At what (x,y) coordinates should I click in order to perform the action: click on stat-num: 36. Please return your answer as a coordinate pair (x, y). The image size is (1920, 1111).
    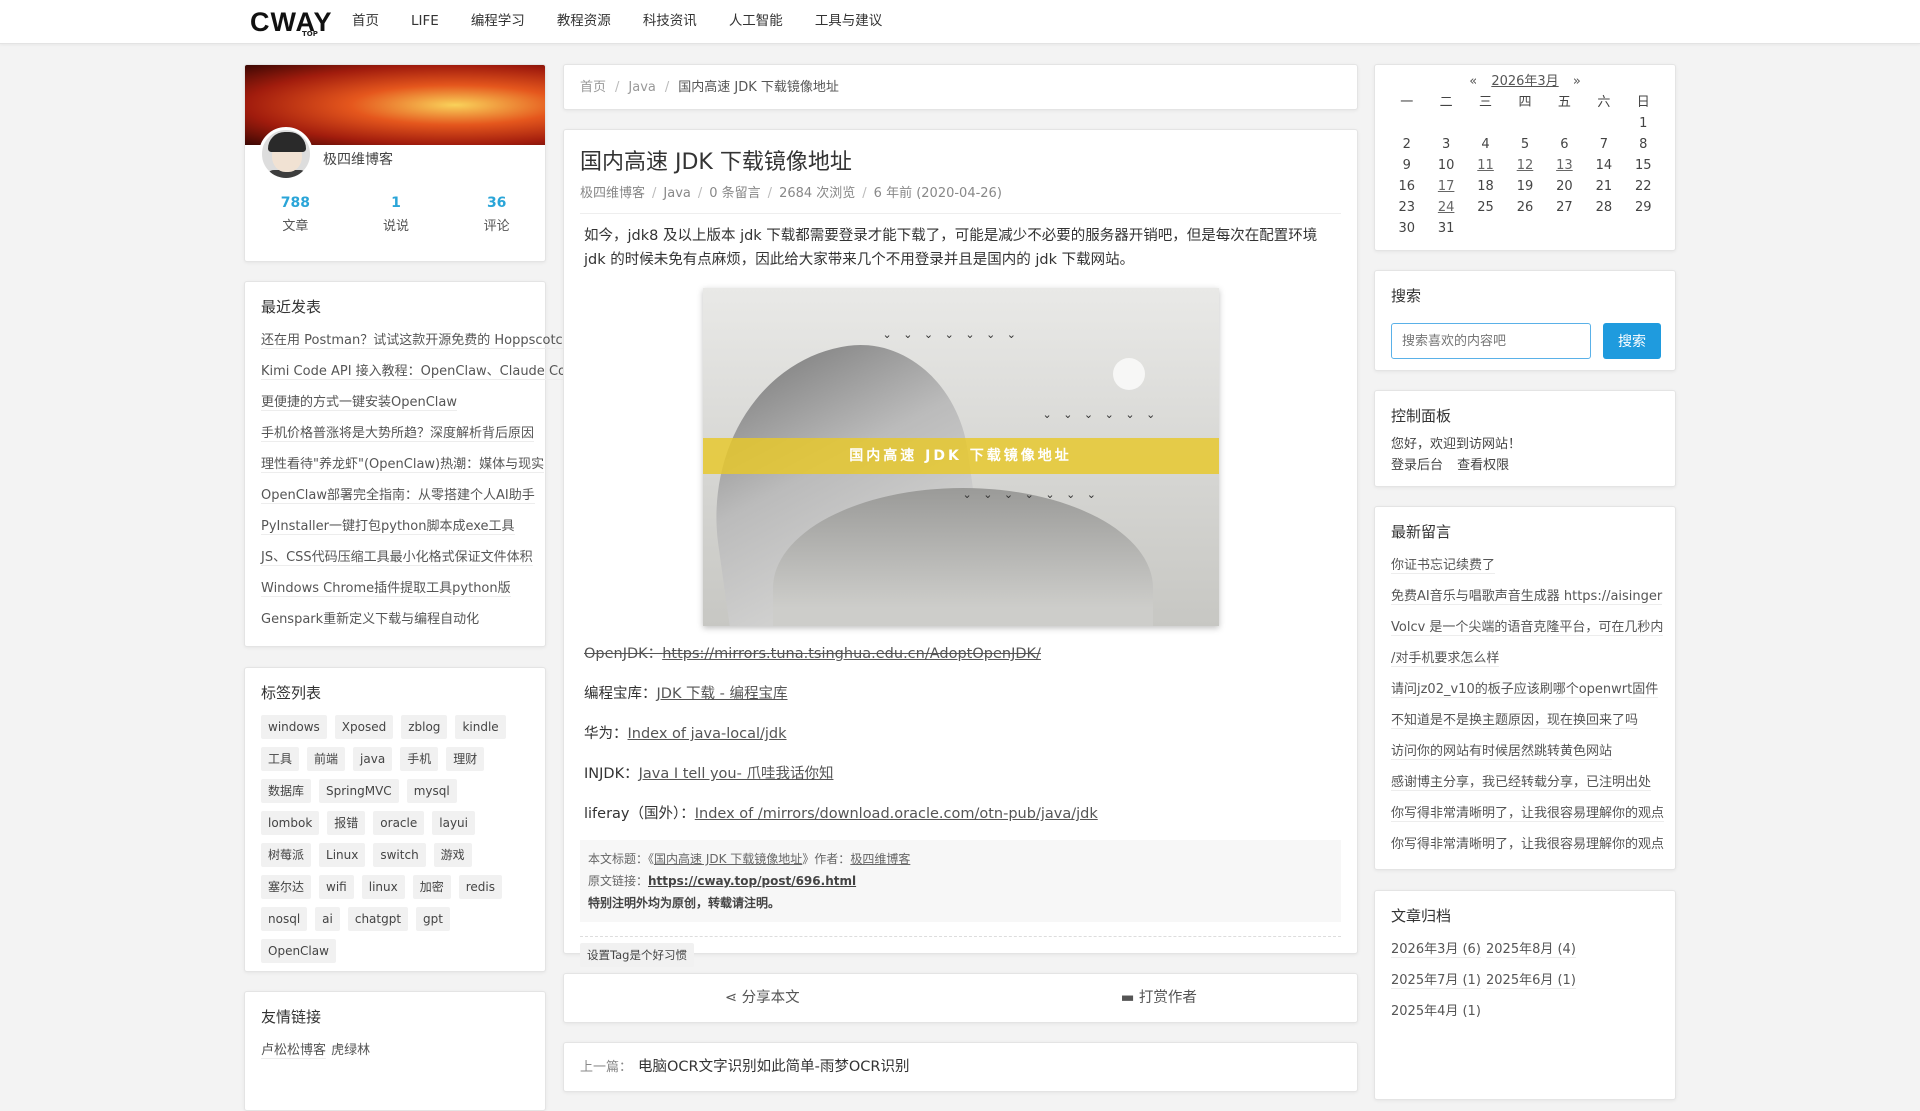
    Looking at the image, I should click on (496, 203).